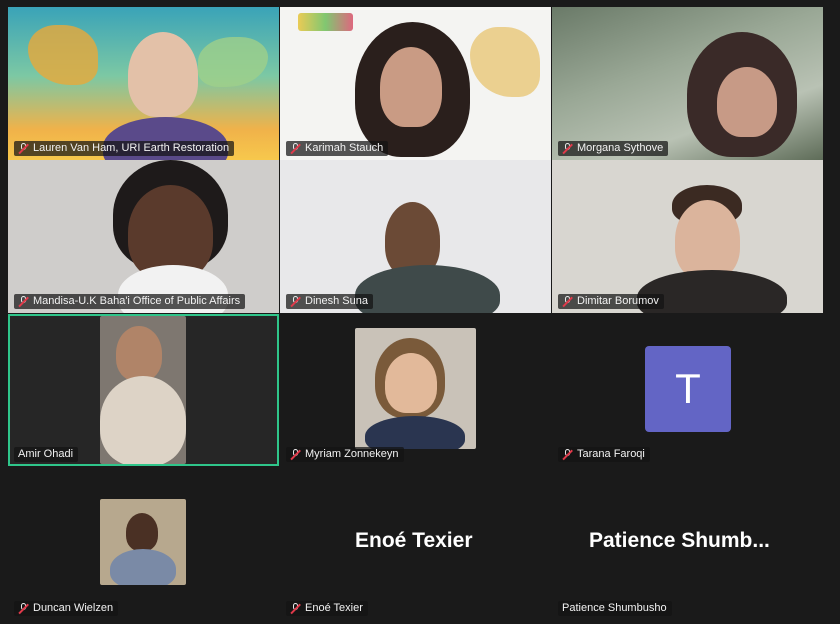  I want to click on video-tile-amir-active-speaker: Amir Ohadi, so click(143, 390).